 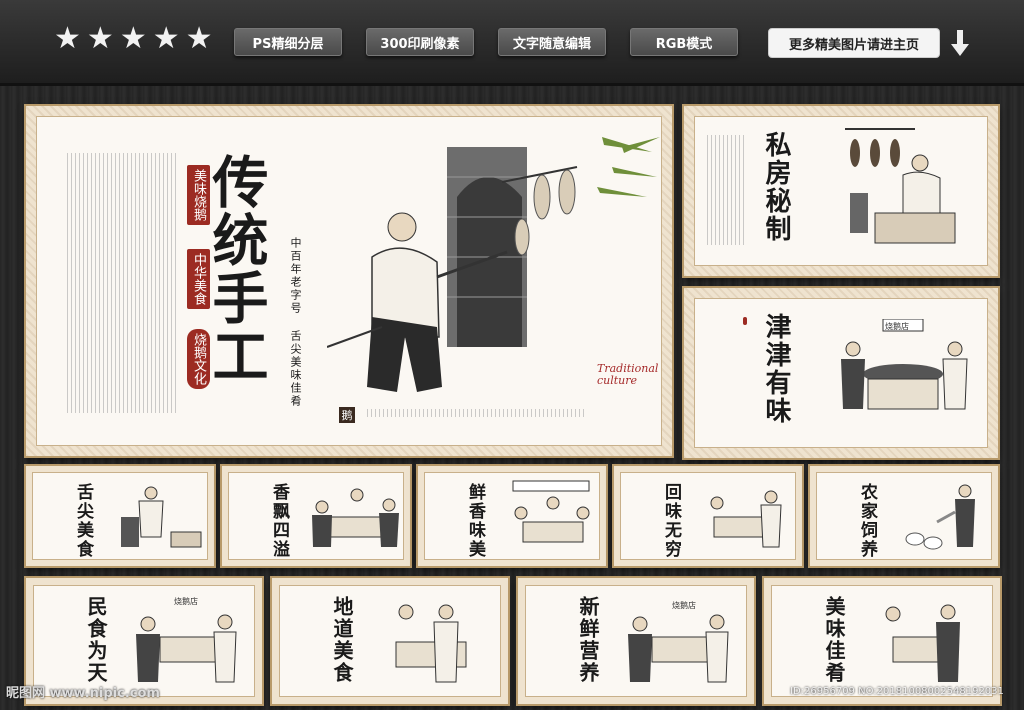 What do you see at coordinates (120, 516) in the screenshot?
I see `small-poster-1: 舌尖美食` at bounding box center [120, 516].